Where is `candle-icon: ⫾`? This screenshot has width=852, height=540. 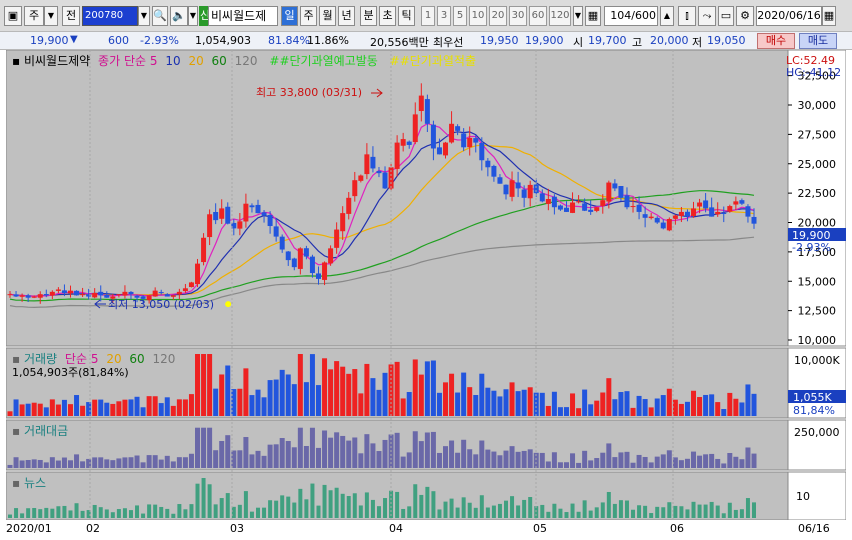
candle-icon: ⫾ is located at coordinates (687, 16).